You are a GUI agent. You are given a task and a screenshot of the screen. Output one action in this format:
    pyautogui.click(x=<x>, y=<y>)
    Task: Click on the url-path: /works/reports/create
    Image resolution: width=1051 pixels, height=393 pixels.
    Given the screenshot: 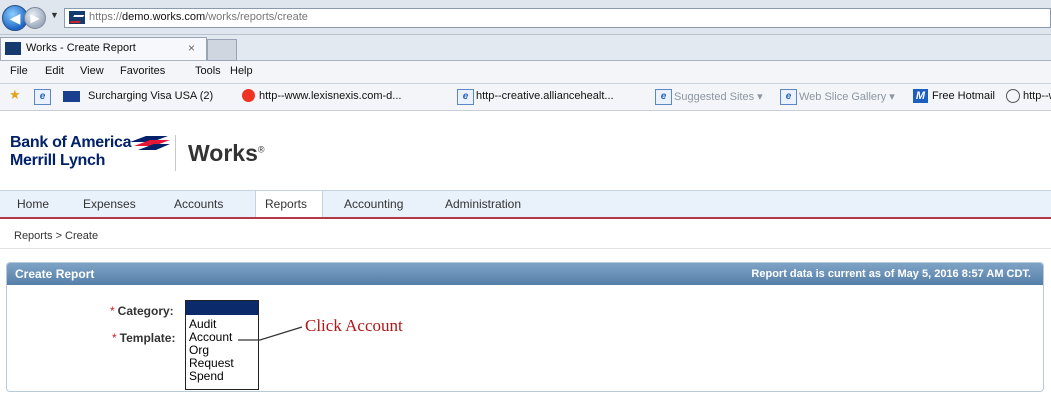 What is the action you would take?
    pyautogui.click(x=256, y=17)
    